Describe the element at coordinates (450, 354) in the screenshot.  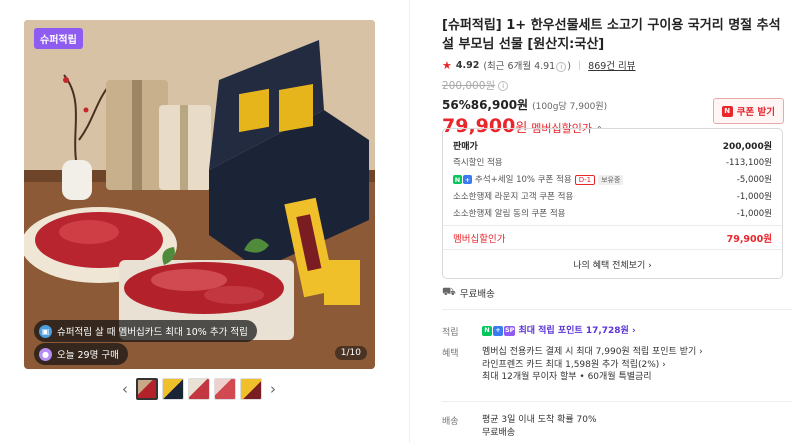
I see `benefit-label: 혜택` at that location.